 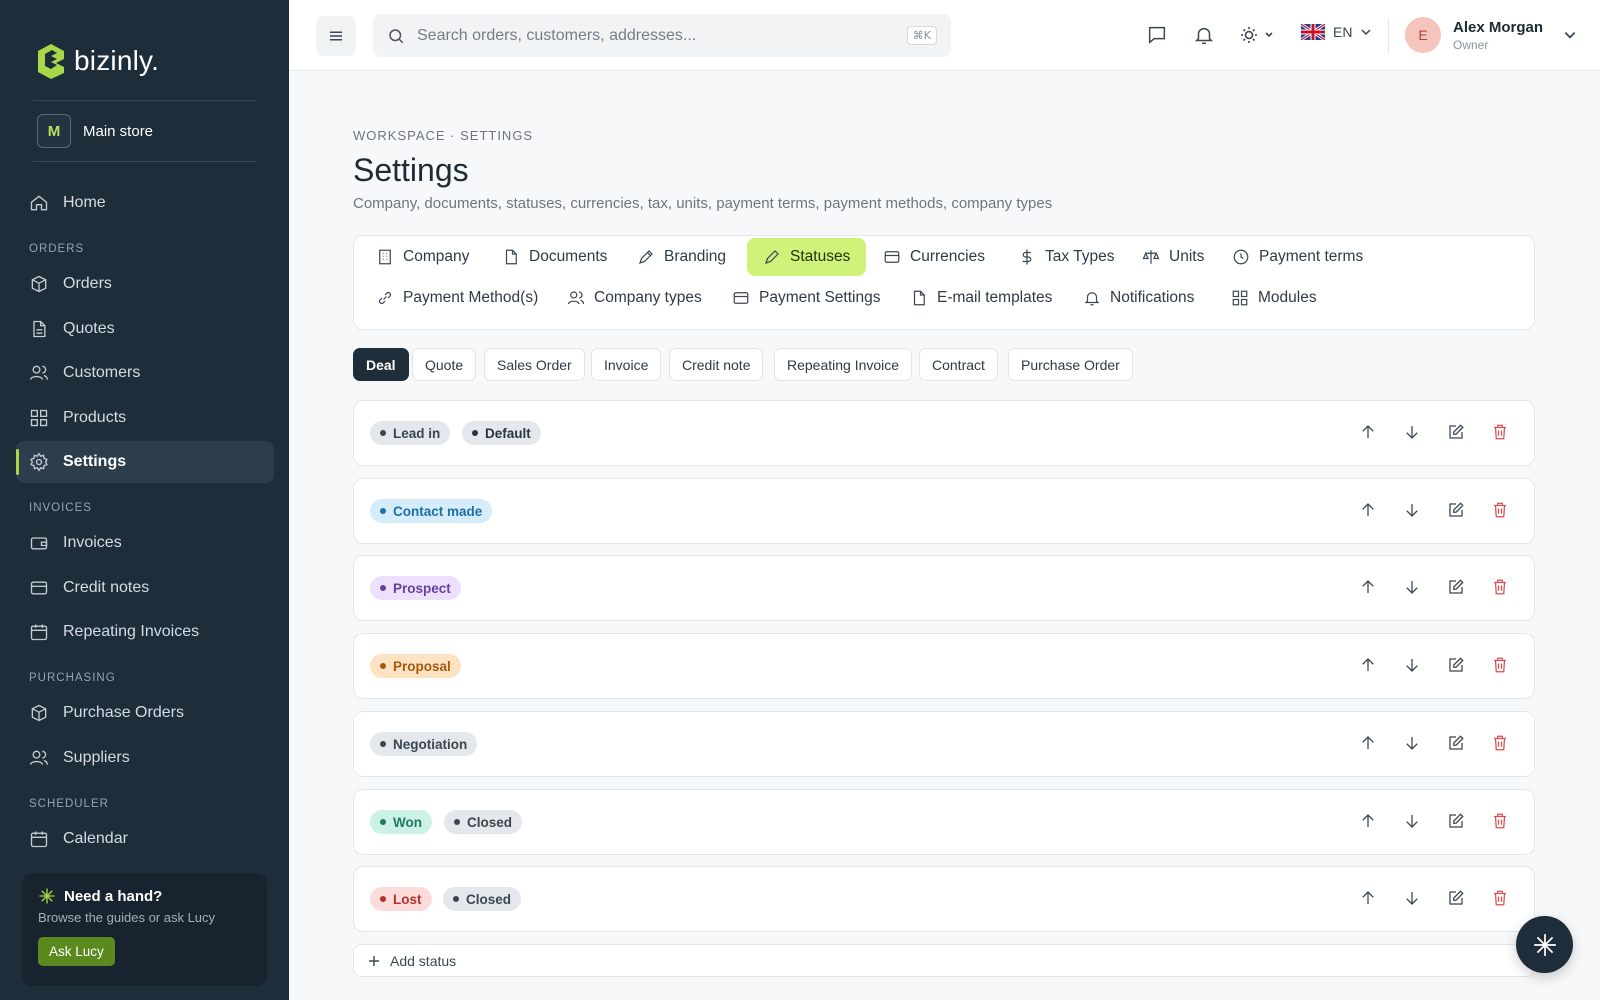 I want to click on tab-payment-methods: Payment Method(s), so click(x=457, y=298).